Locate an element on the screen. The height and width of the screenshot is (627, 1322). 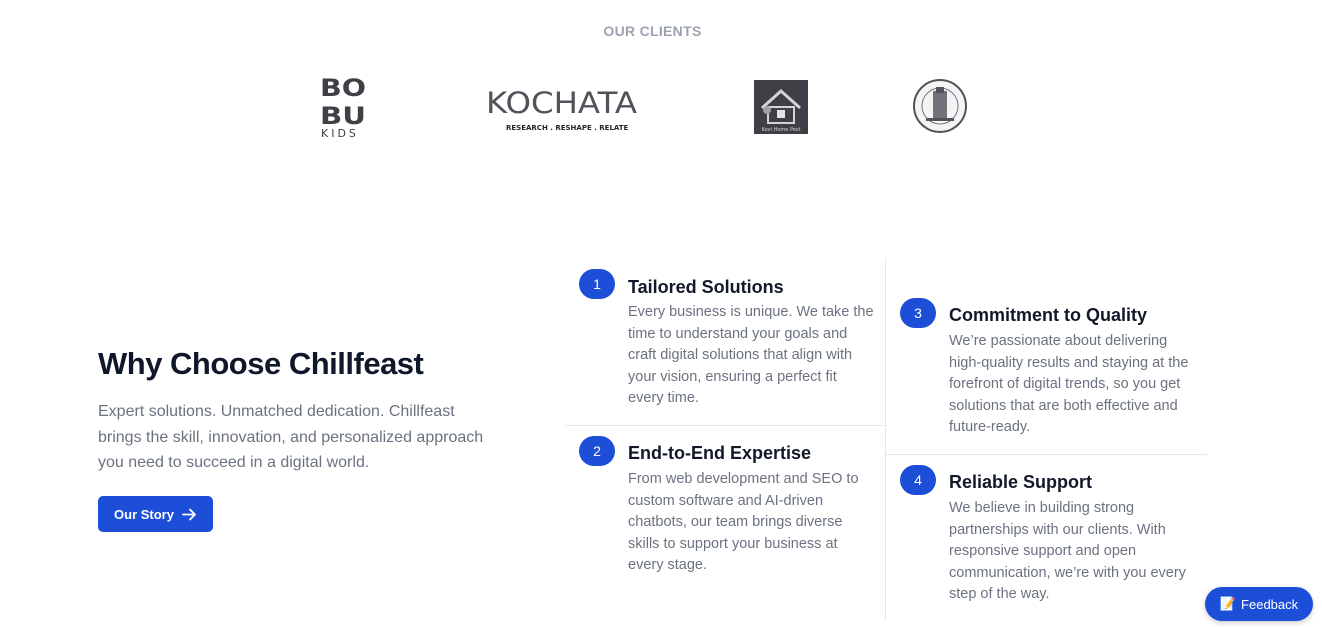
features-divider-left is located at coordinates (725, 425).